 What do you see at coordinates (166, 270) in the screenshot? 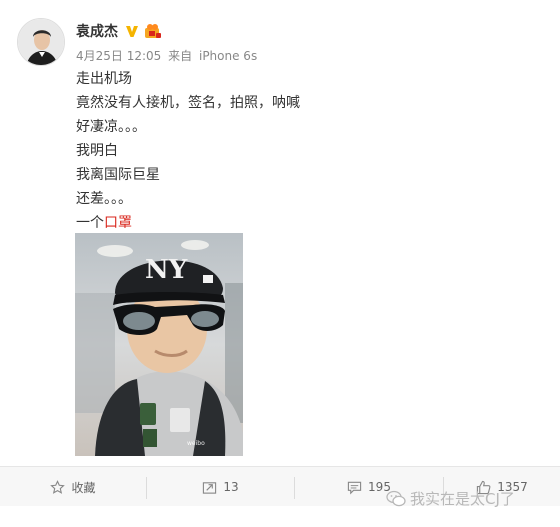
I see `svg-text: NY` at bounding box center [166, 270].